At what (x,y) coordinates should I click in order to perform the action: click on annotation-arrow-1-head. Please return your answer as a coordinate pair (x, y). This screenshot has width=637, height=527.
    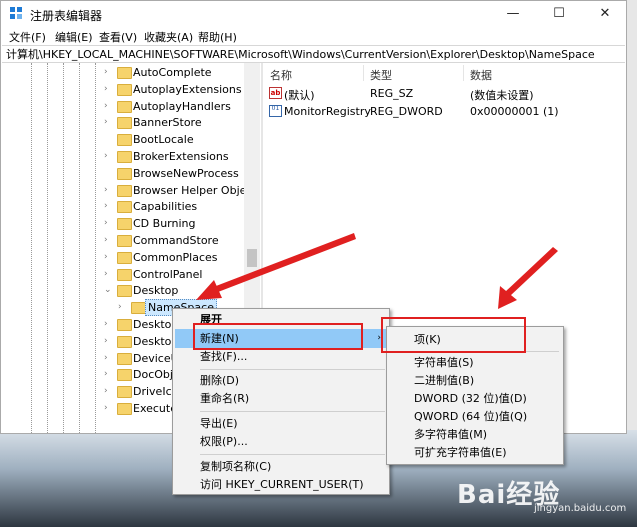
    Looking at the image, I should click on (209, 290).